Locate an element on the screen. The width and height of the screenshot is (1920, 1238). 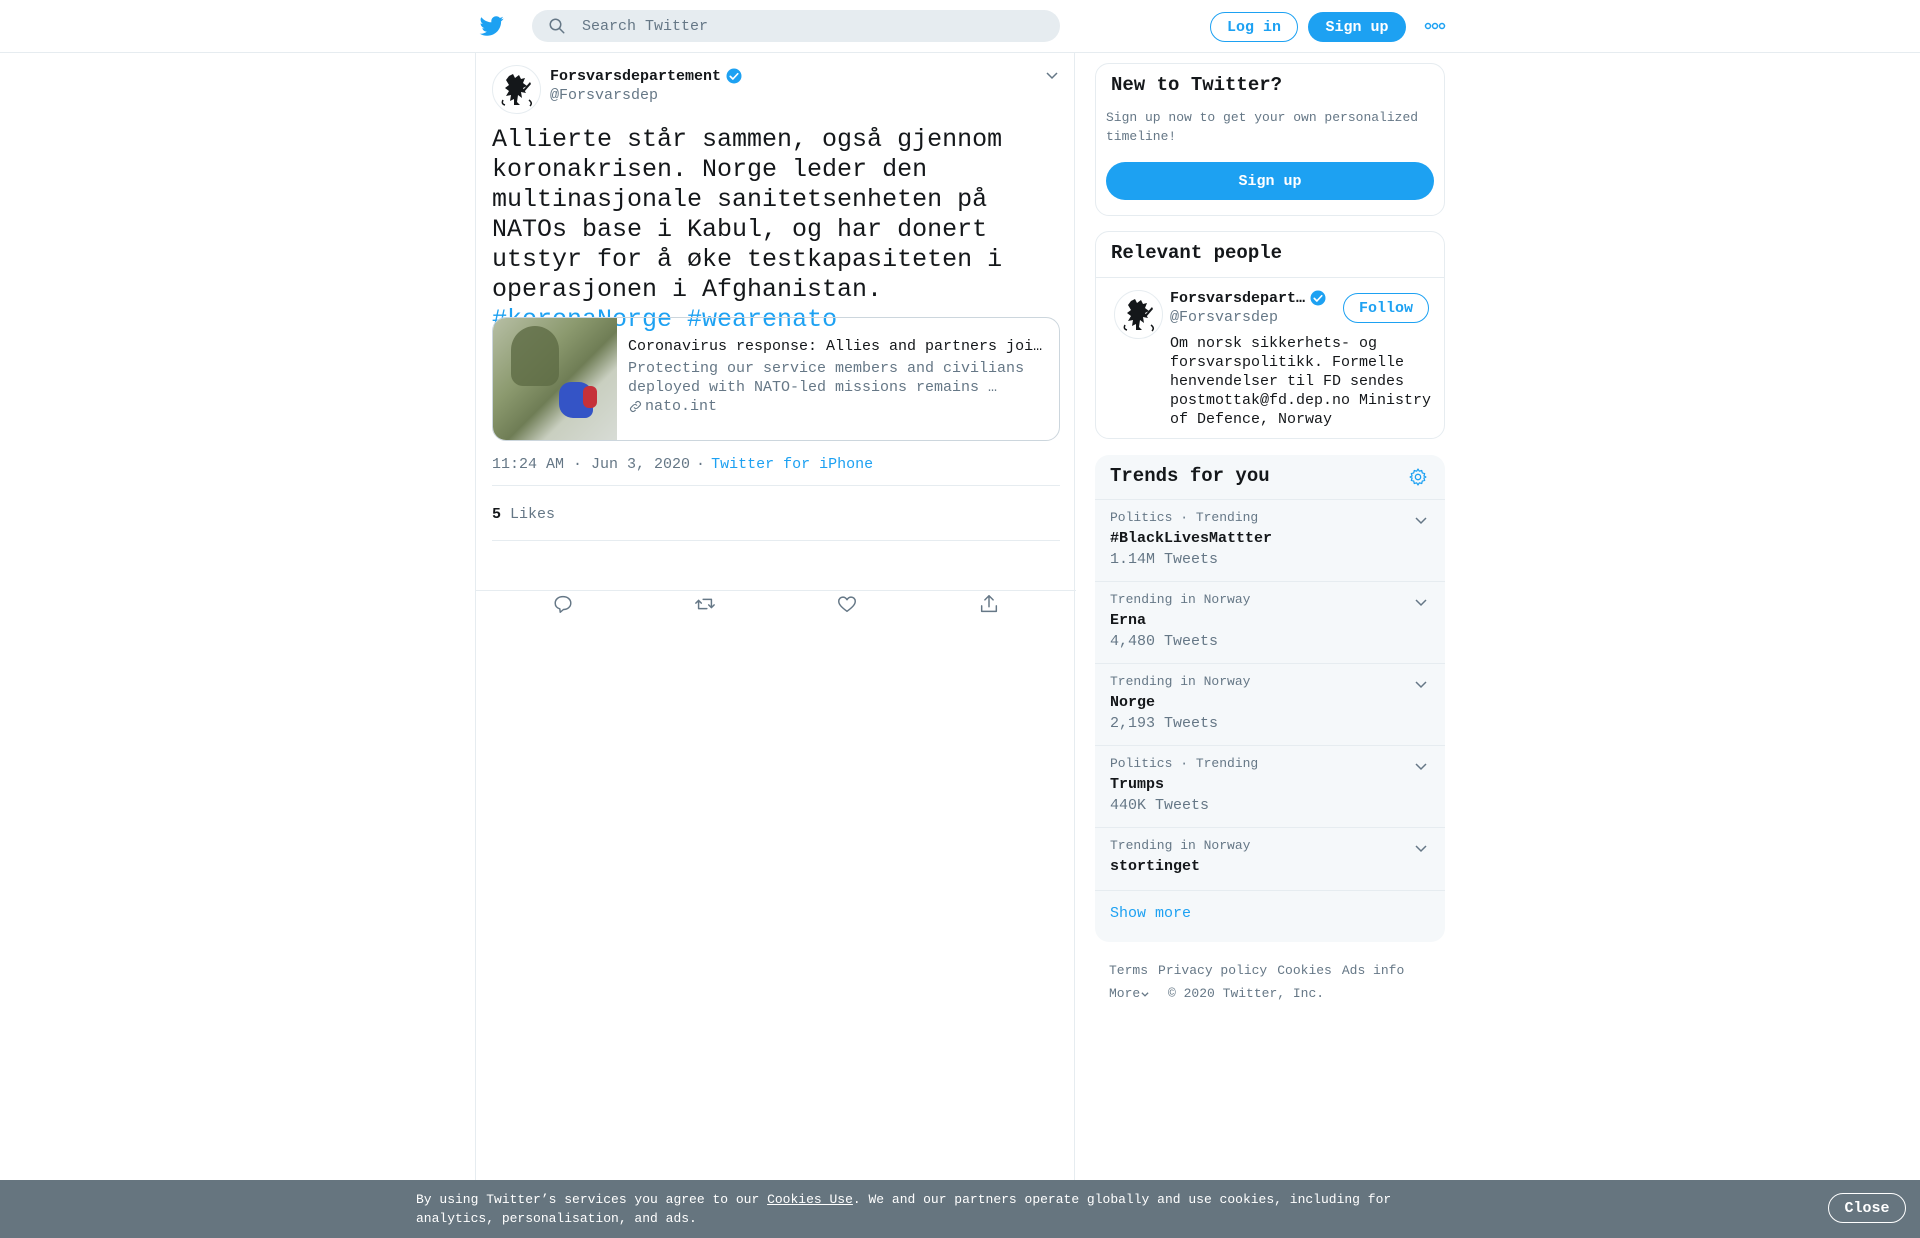
trend-item: Trending in Norway Erna 4,480 Tweets is located at coordinates (1270, 623).